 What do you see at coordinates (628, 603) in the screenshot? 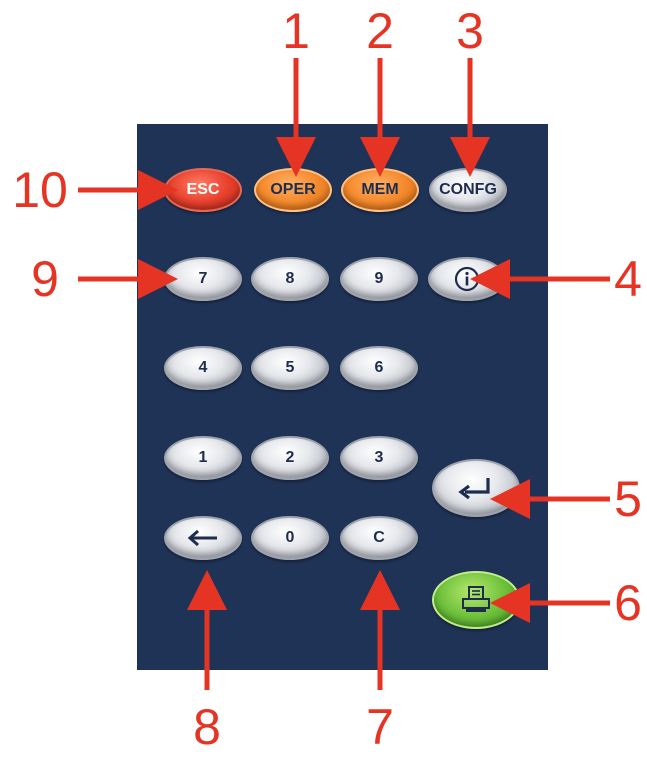
I see `callout-6: 6` at bounding box center [628, 603].